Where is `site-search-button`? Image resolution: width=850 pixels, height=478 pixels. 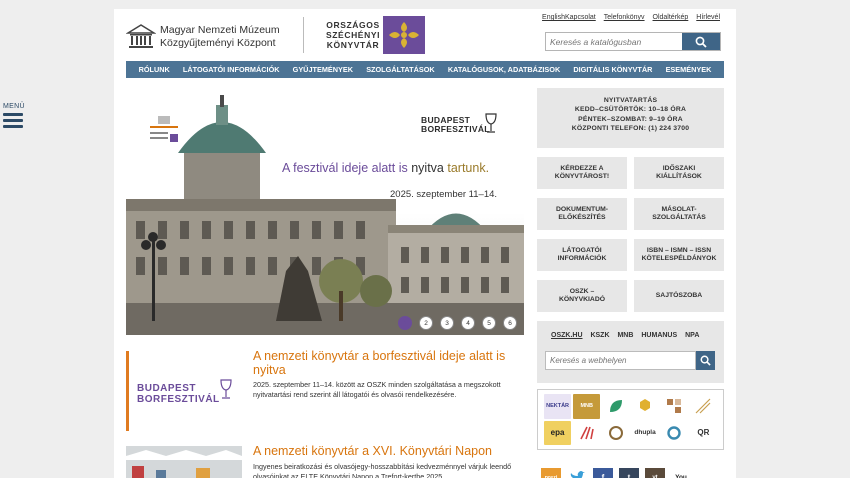
site-search-button is located at coordinates (705, 360).